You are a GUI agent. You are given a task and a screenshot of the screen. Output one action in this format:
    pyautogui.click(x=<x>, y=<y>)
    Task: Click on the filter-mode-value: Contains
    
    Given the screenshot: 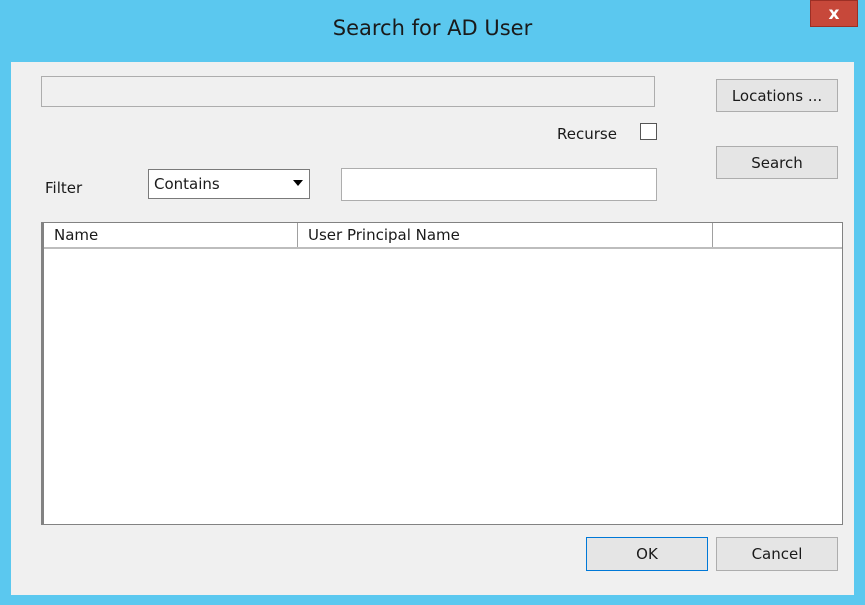 What is the action you would take?
    pyautogui.click(x=187, y=184)
    